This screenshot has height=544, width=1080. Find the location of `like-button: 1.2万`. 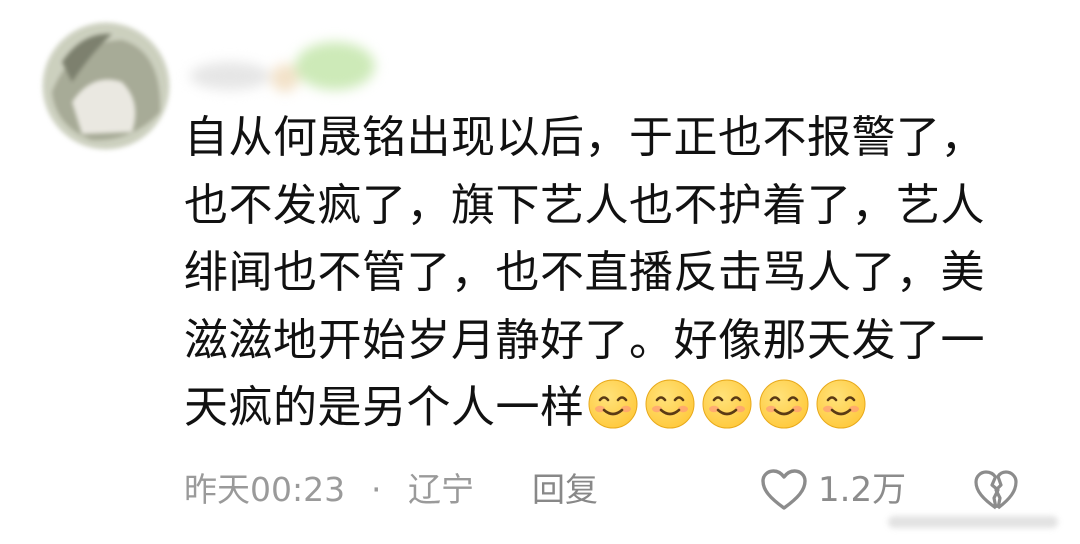

like-button: 1.2万 is located at coordinates (833, 490).